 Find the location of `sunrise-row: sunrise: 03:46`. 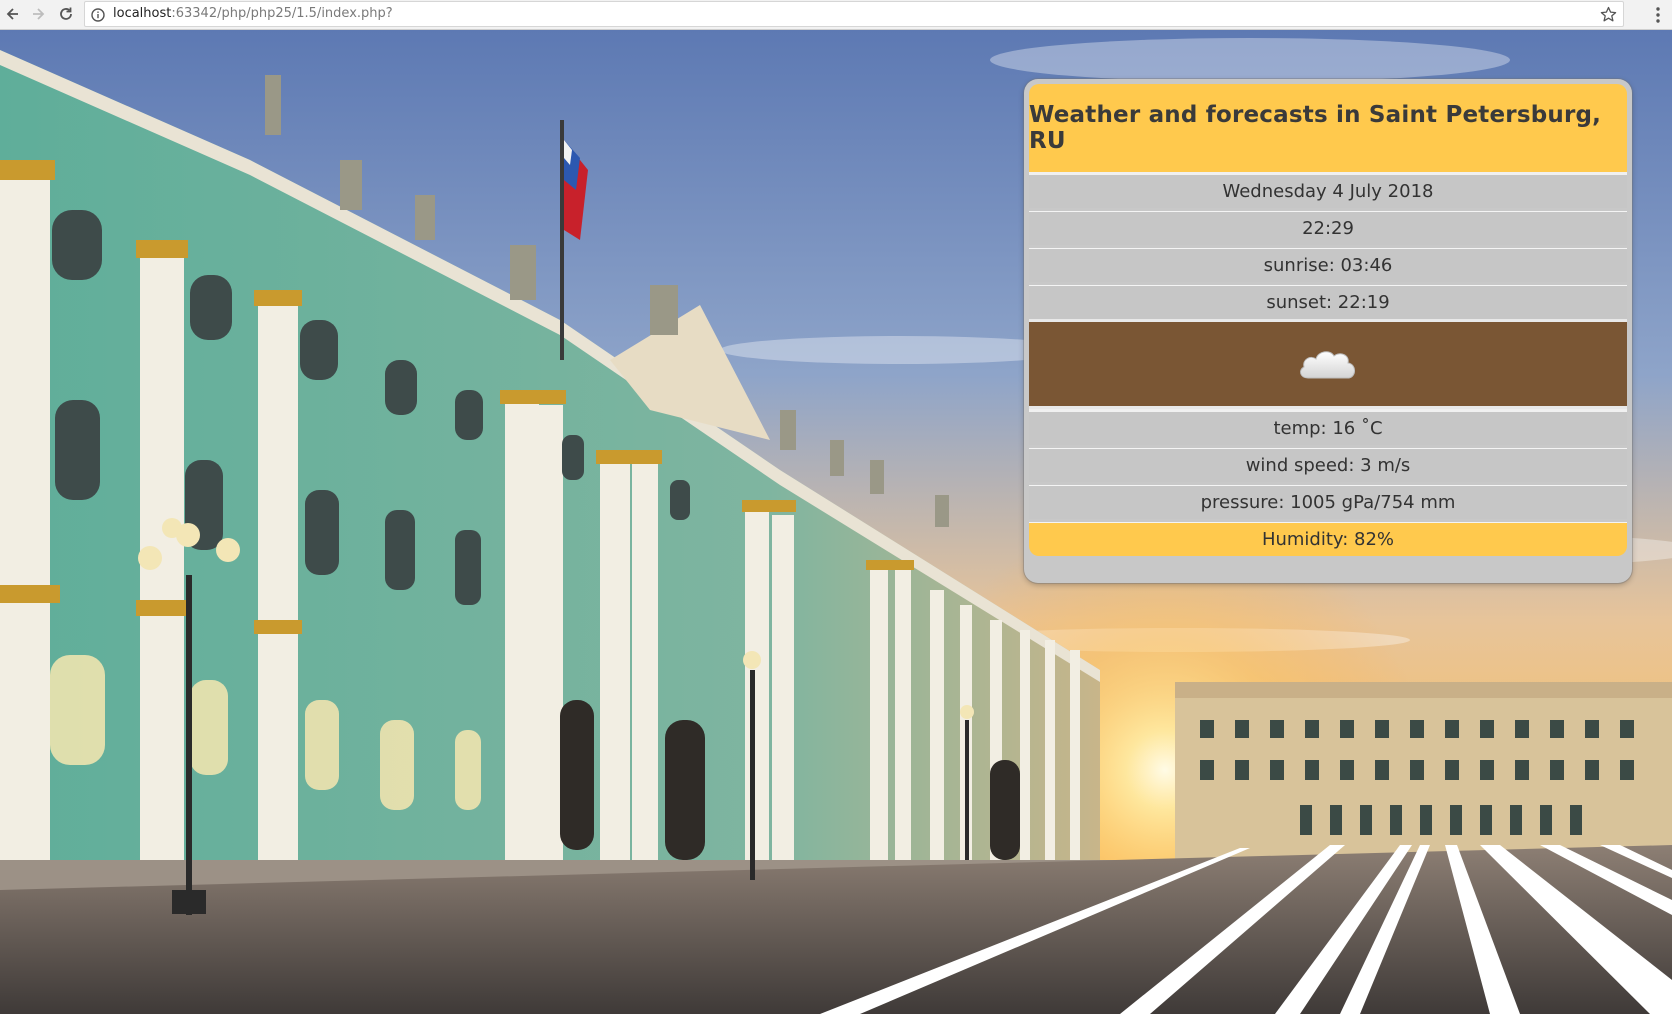

sunrise-row: sunrise: 03:46 is located at coordinates (1328, 265).